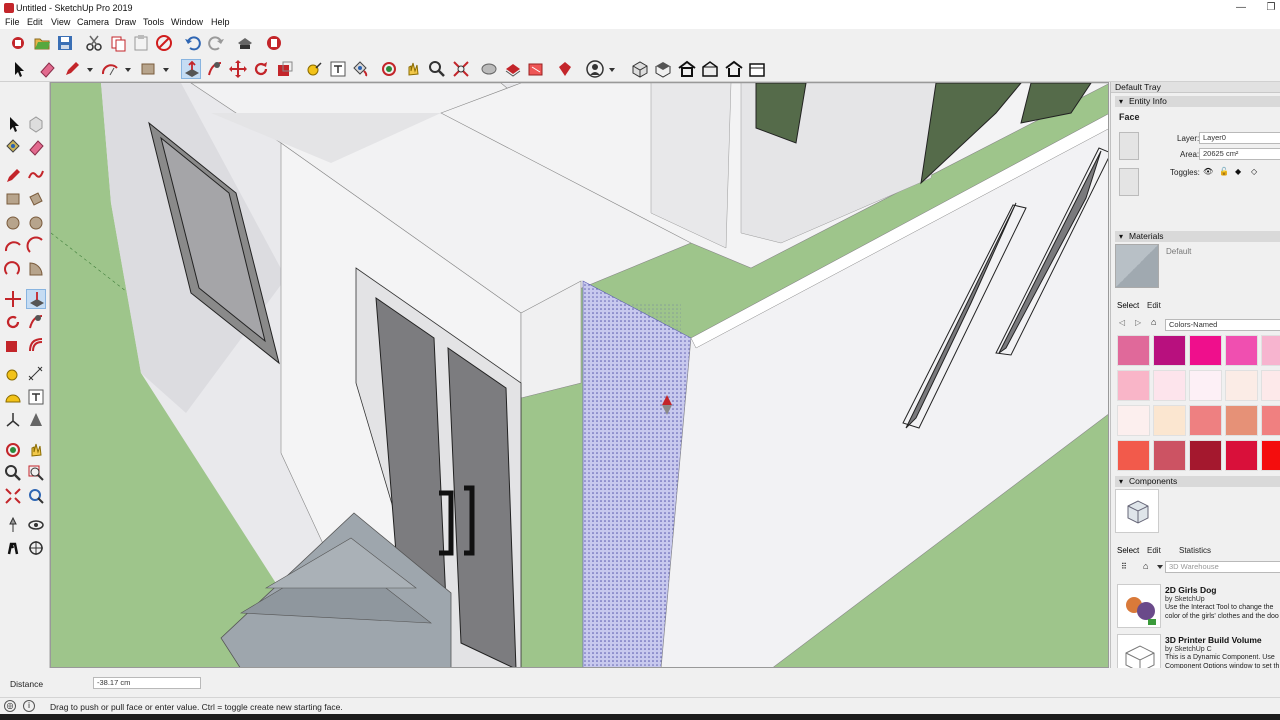 The image size is (1280, 720). Describe the element at coordinates (245, 43) in the screenshot. I see `print-icon` at that location.